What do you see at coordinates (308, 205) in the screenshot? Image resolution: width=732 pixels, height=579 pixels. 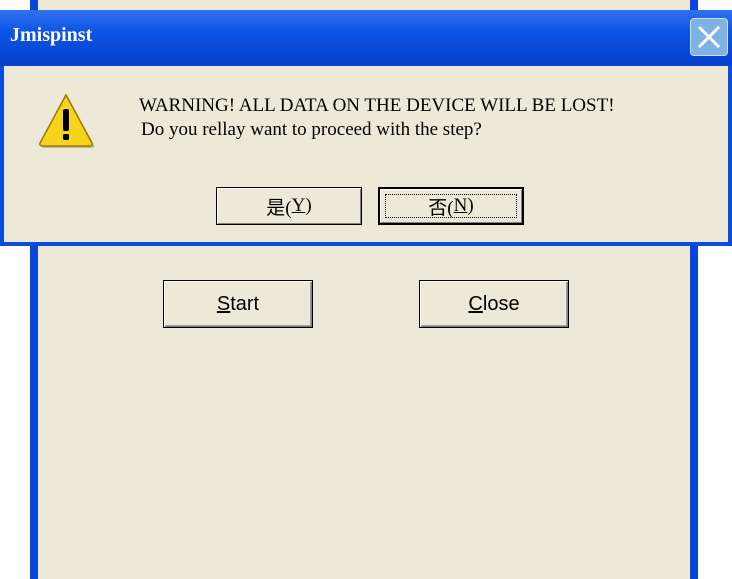 I see `yes-end: )` at bounding box center [308, 205].